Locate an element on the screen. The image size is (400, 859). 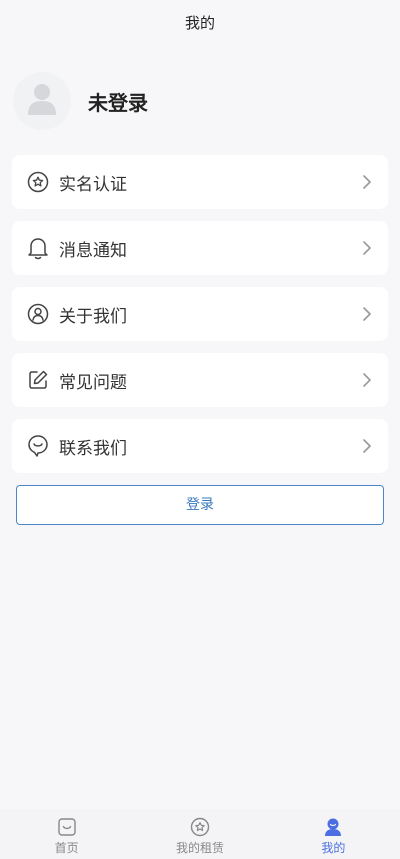
profile-header: 未登录 is located at coordinates (80, 101).